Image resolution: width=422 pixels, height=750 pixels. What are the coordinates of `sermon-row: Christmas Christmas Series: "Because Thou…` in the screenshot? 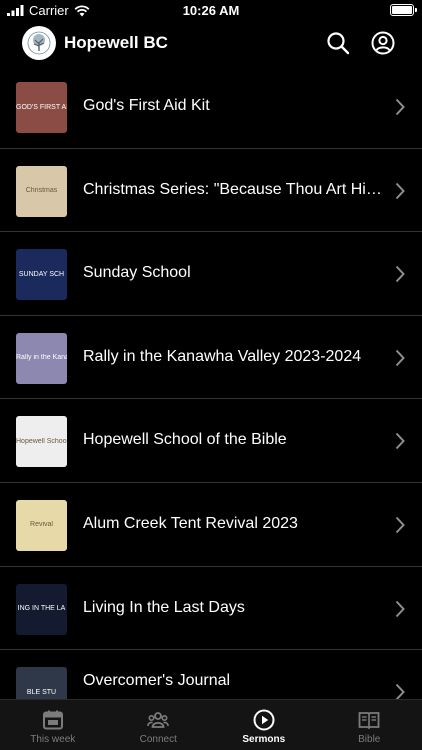 It's located at (211, 191).